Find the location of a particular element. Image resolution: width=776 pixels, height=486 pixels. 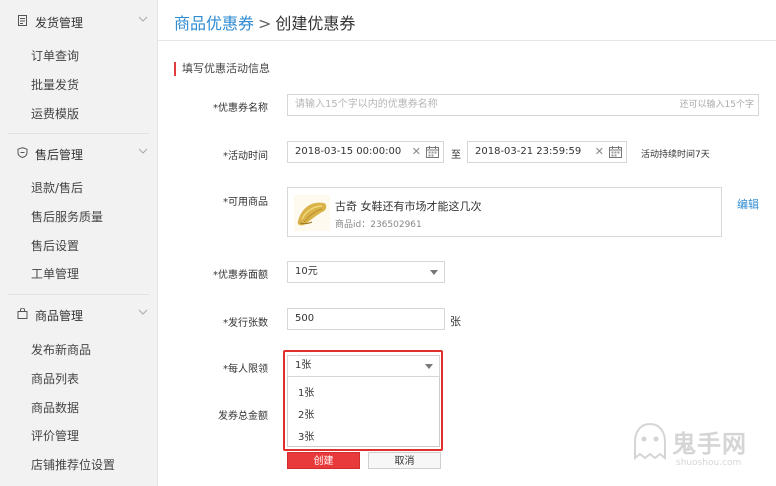

char-count-hint: 还可以输入15个字 is located at coordinates (716, 105).